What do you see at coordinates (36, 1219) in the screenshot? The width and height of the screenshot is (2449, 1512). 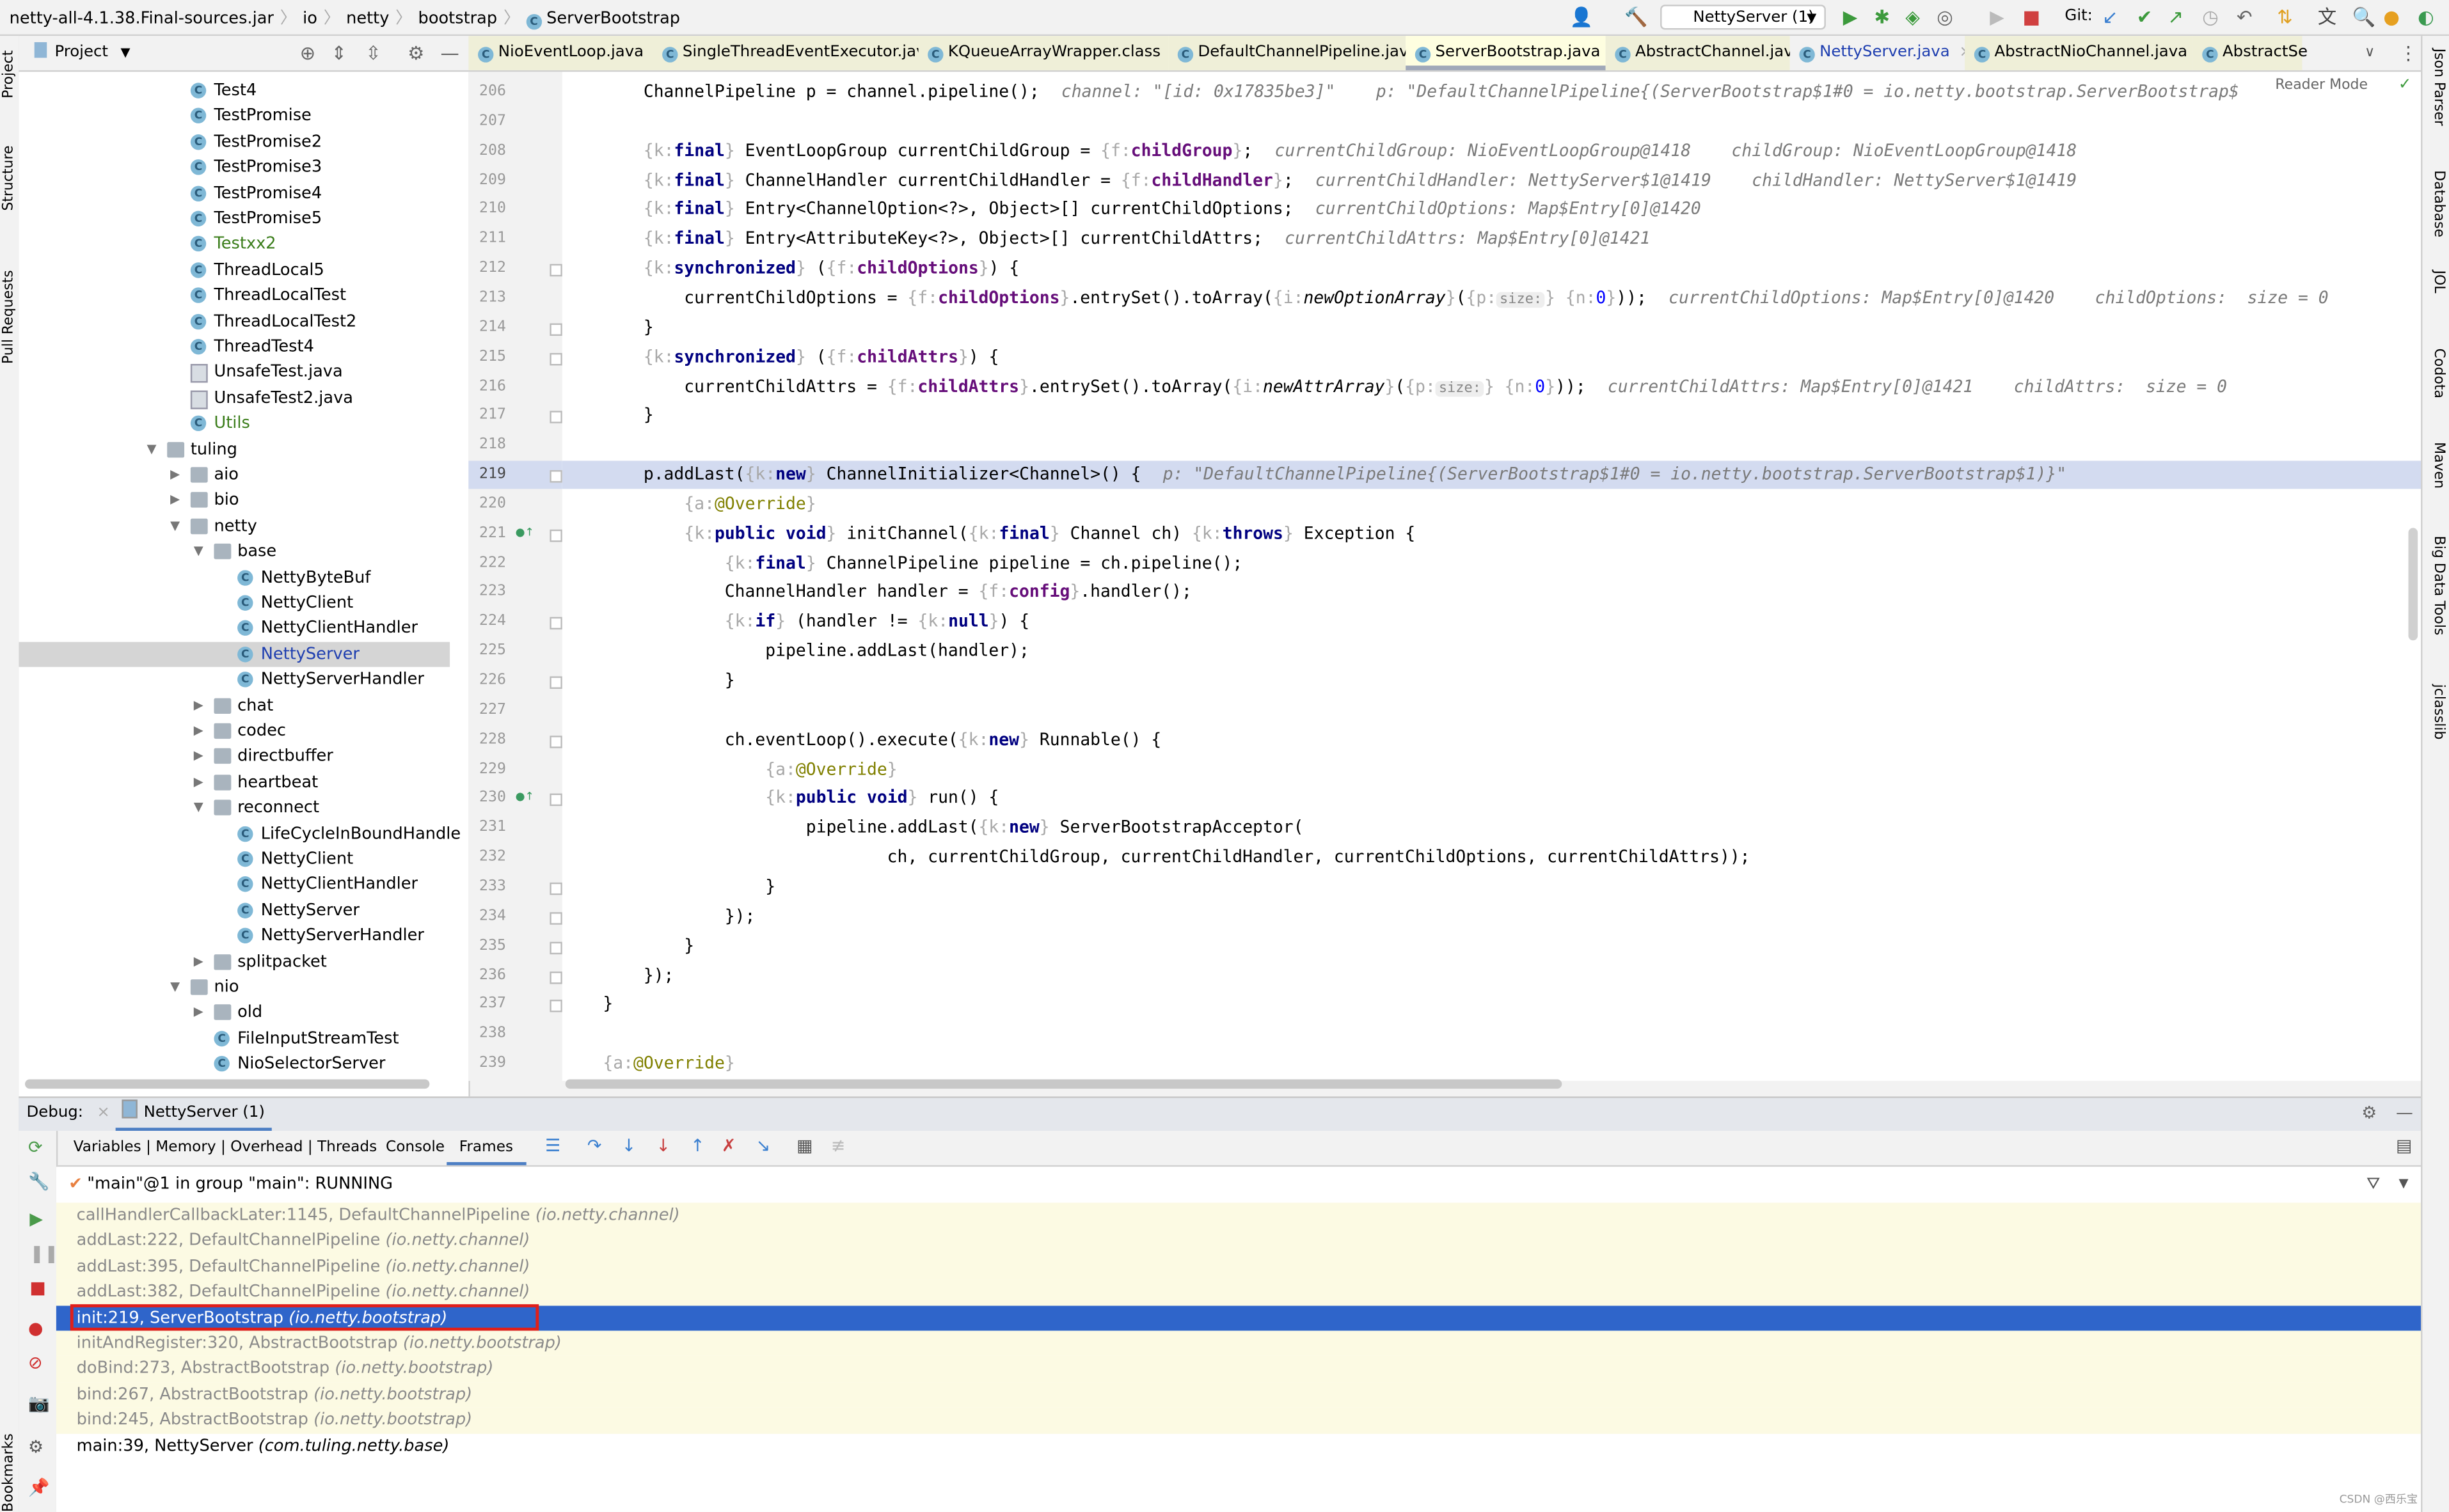 I see `resume-program-icon: ▶` at bounding box center [36, 1219].